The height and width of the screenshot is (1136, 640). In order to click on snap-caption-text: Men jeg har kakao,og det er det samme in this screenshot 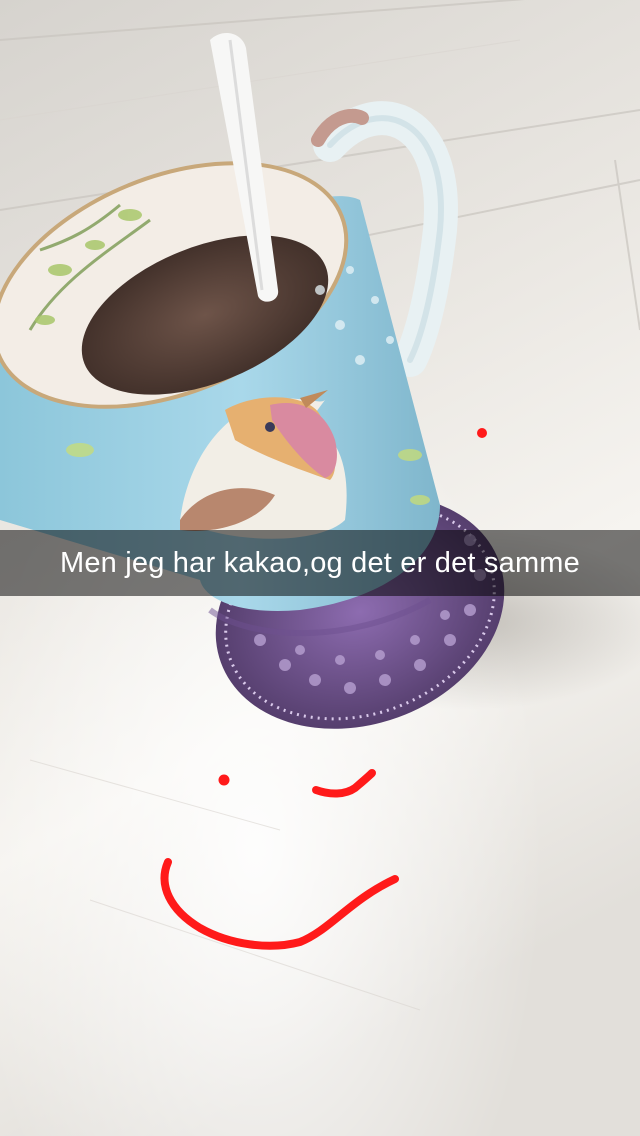, I will do `click(319, 562)`.